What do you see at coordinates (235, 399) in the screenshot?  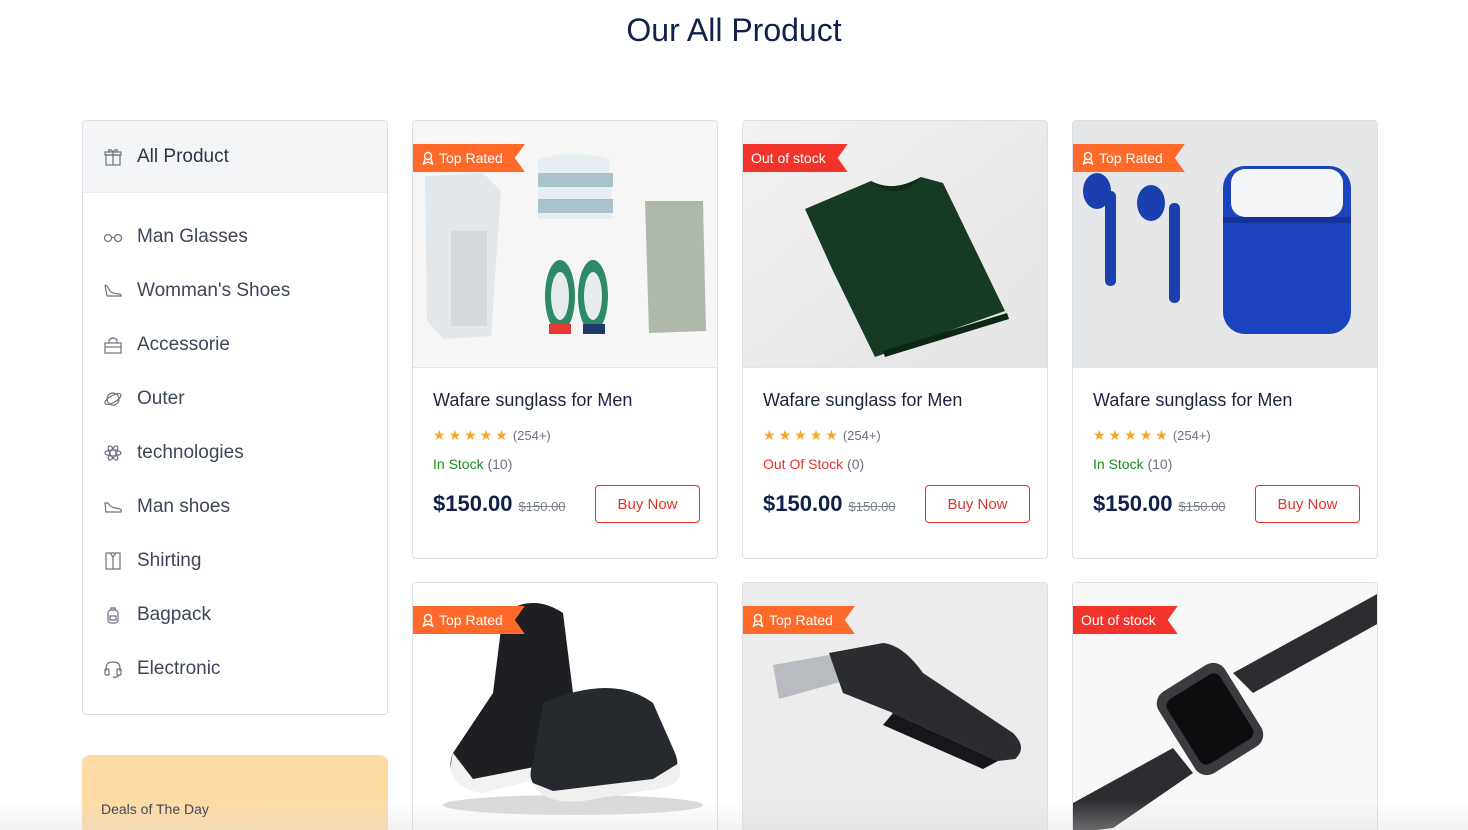 I see `sidebar-item-outer: Outer` at bounding box center [235, 399].